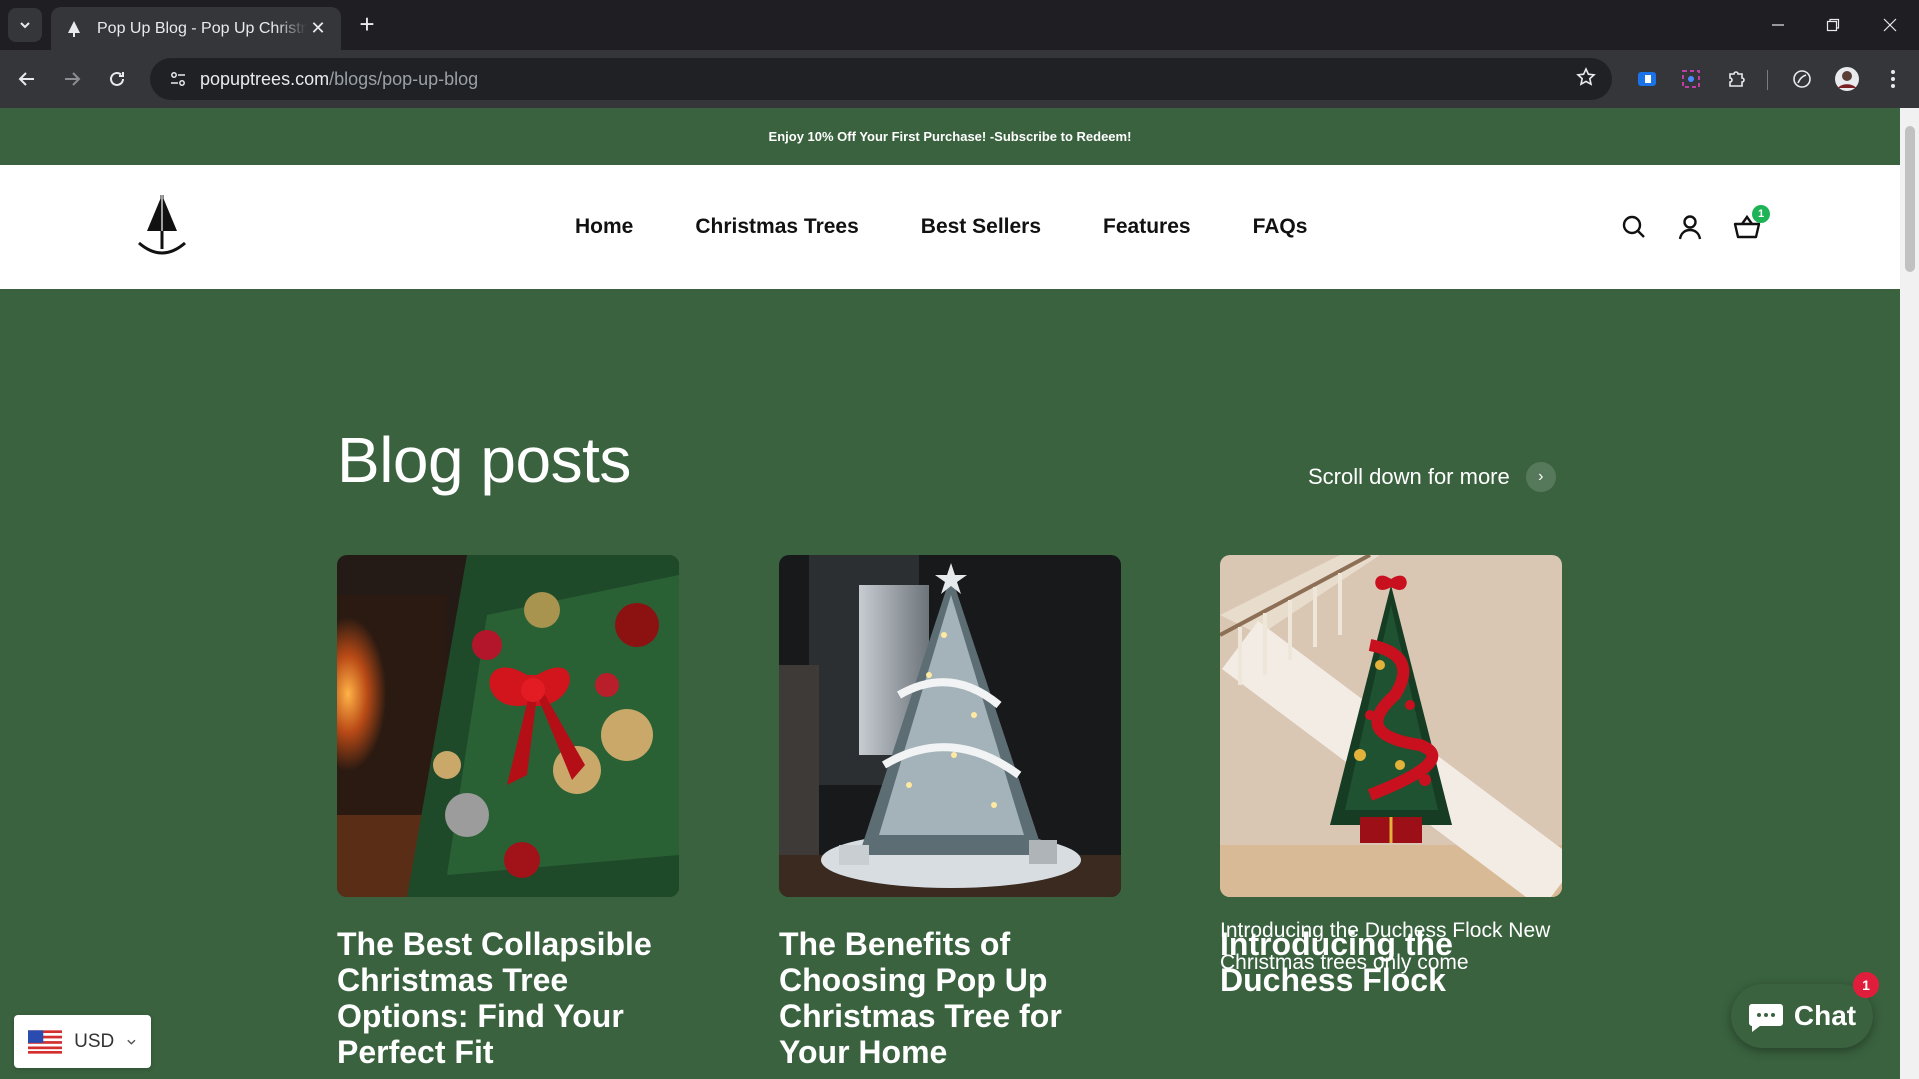  Describe the element at coordinates (1586, 79) in the screenshot. I see `bookmark-star-icon` at that location.